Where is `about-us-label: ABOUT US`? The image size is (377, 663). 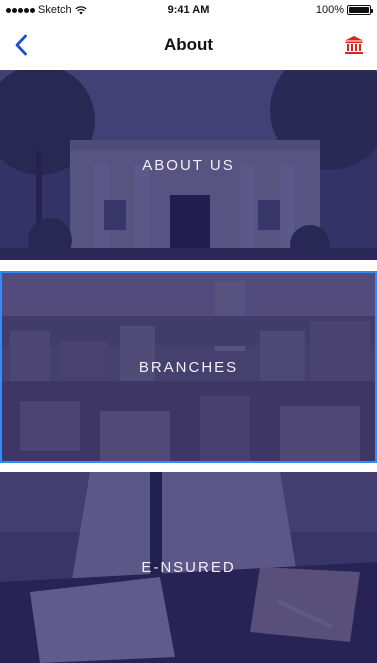
about-us-label: ABOUT US is located at coordinates (188, 165).